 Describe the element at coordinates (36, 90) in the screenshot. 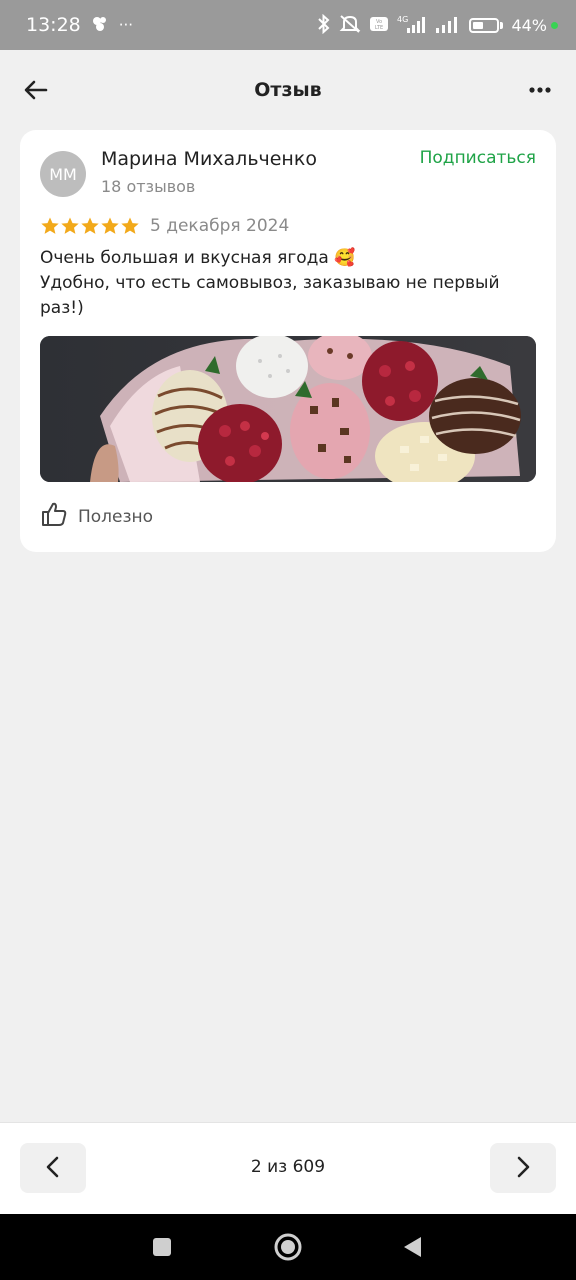

I see `arrow-left-icon` at that location.